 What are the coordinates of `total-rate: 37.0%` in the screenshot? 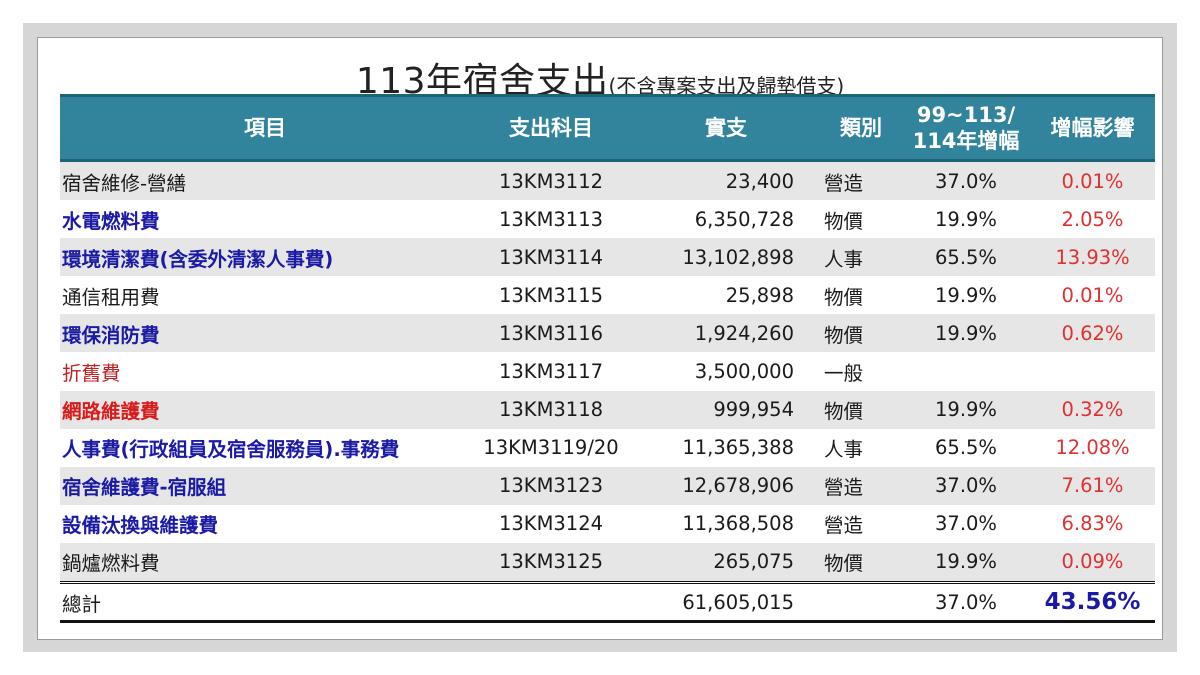 It's located at (966, 602).